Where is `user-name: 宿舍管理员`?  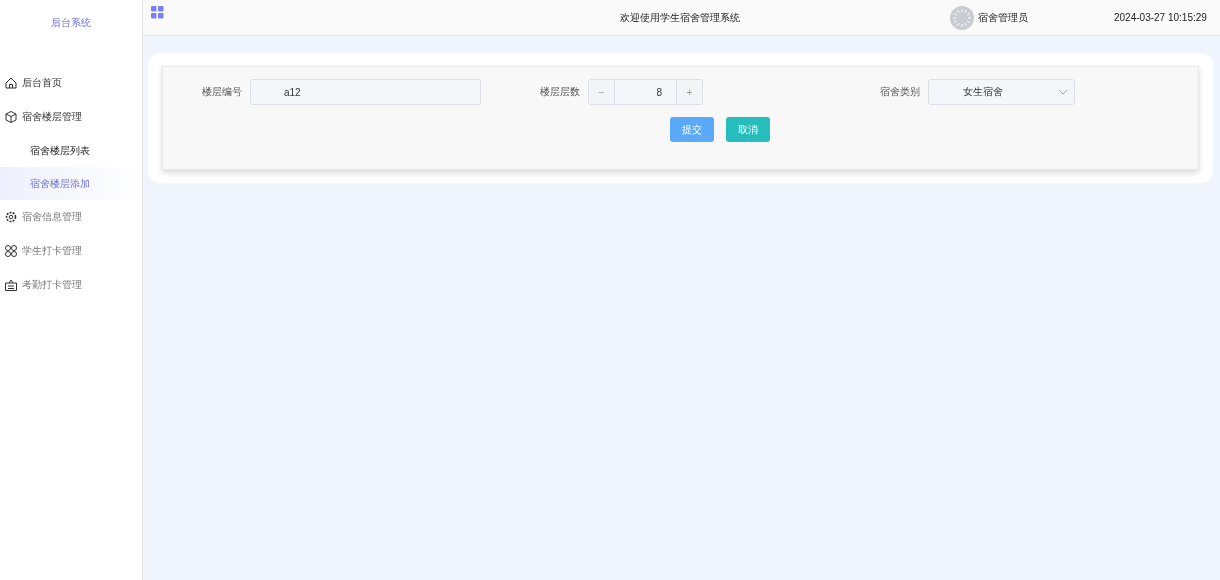
user-name: 宿舍管理员 is located at coordinates (1003, 17).